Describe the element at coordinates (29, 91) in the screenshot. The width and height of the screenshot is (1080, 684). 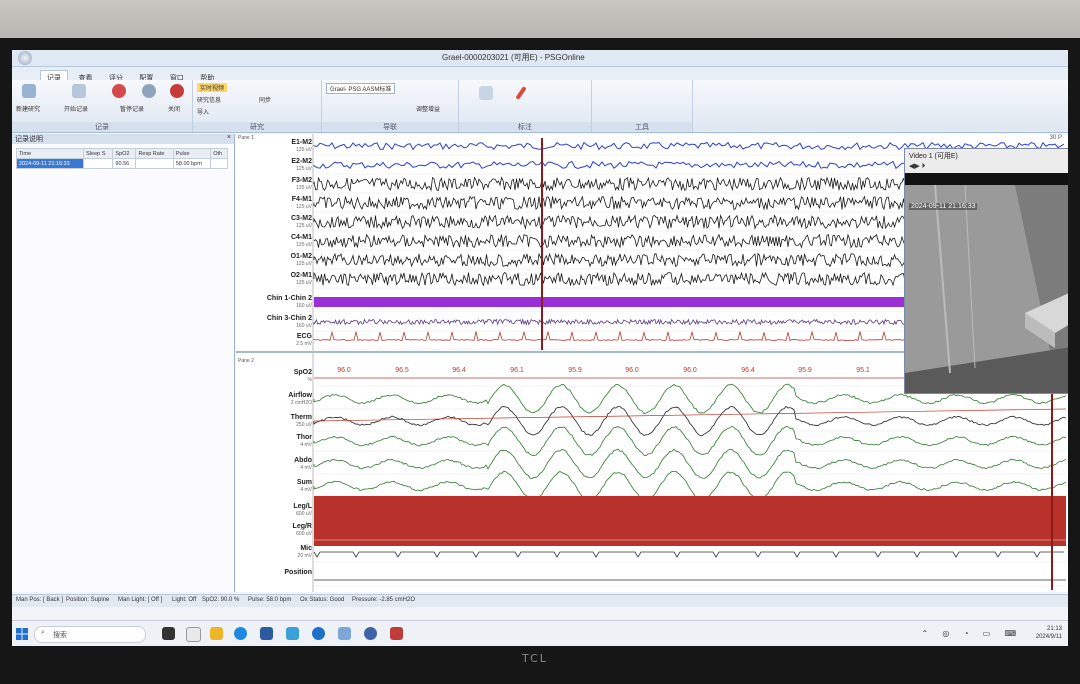
I see `new-study-icon` at that location.